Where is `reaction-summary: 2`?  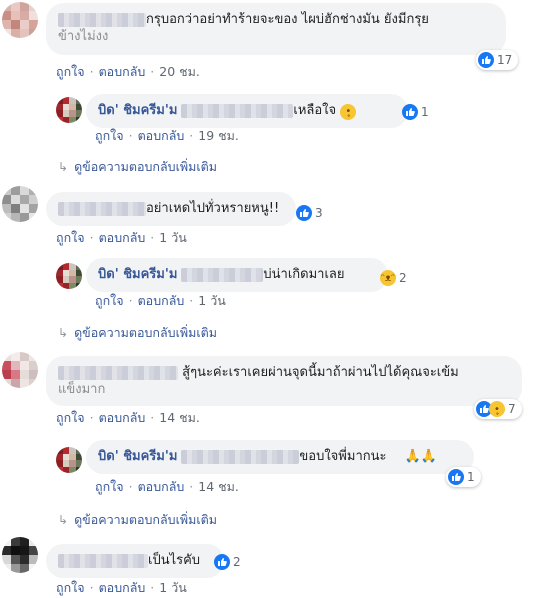 reaction-summary: 2 is located at coordinates (229, 562).